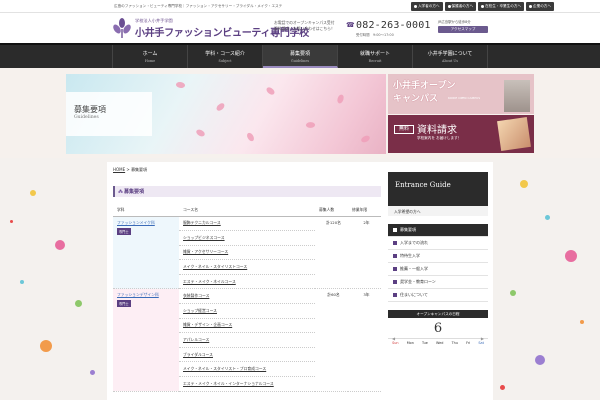 Image resolution: width=600 pixels, height=400 pixels. What do you see at coordinates (426, 6) in the screenshot?
I see `audience-link-applicants: 入学者の方へ` at bounding box center [426, 6].